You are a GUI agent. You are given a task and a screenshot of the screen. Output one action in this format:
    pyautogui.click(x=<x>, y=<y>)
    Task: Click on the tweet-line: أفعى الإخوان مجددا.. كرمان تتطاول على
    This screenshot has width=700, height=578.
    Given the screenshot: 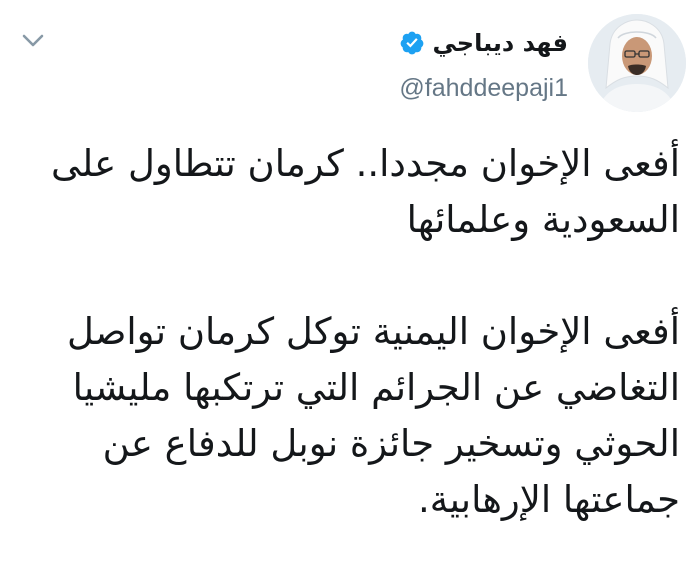 What is the action you would take?
    pyautogui.click(x=365, y=163)
    